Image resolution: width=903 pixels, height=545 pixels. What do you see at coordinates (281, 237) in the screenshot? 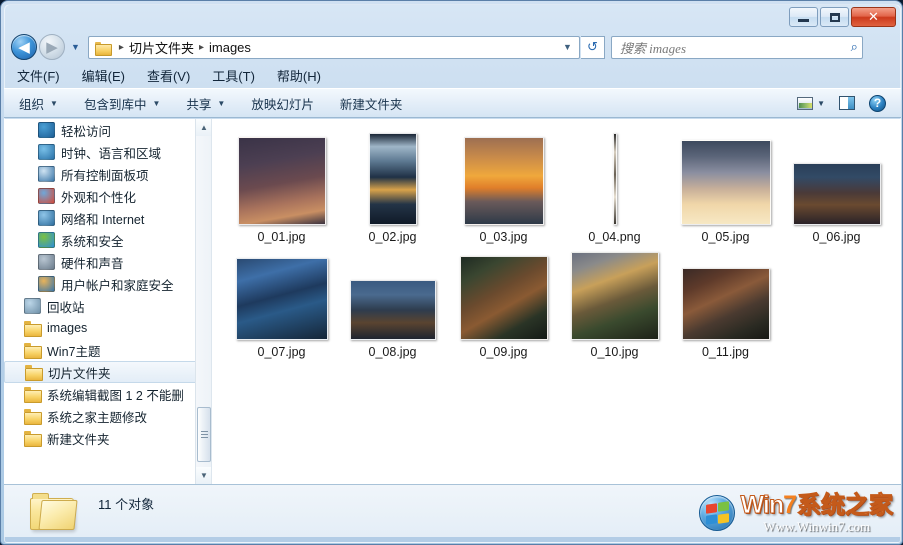
I see `file-name-label: 0_01.jpg` at bounding box center [281, 237].